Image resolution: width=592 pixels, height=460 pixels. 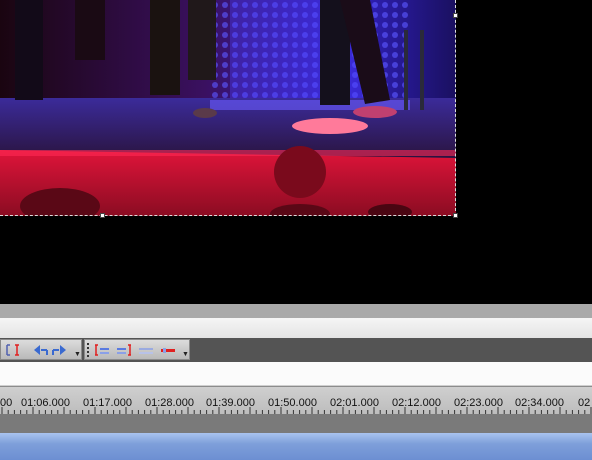 I want to click on timeline-header-bar, so click(x=296, y=374).